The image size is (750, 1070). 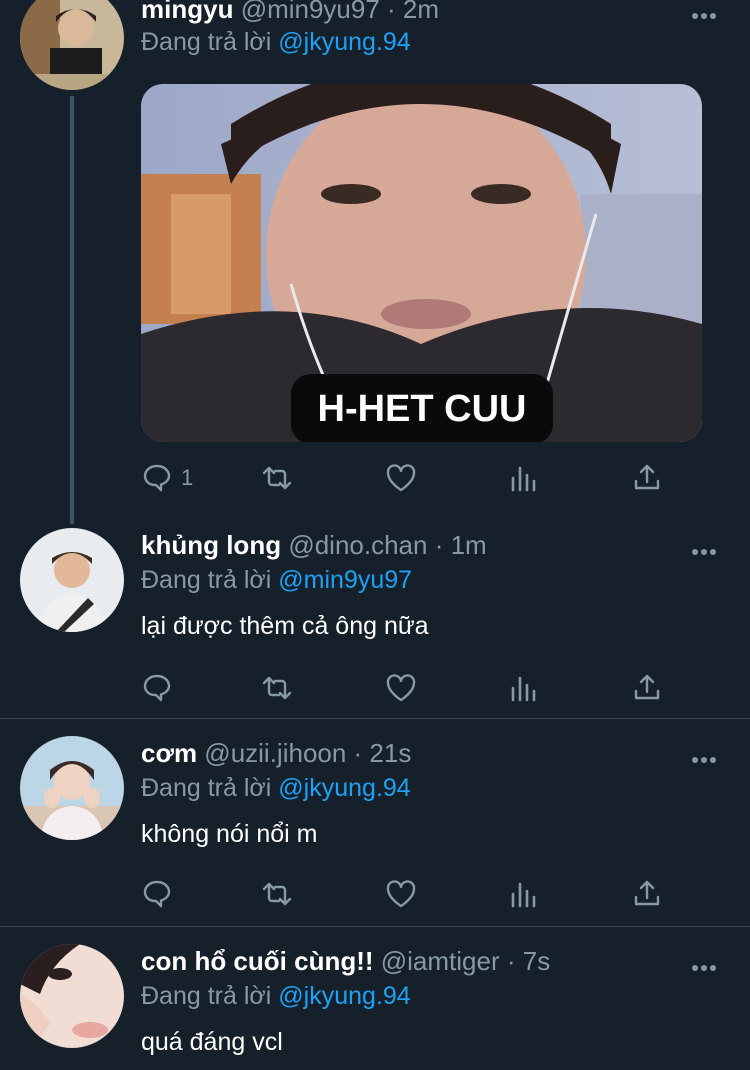 I want to click on tweet-actions: 1, so click(x=406, y=478).